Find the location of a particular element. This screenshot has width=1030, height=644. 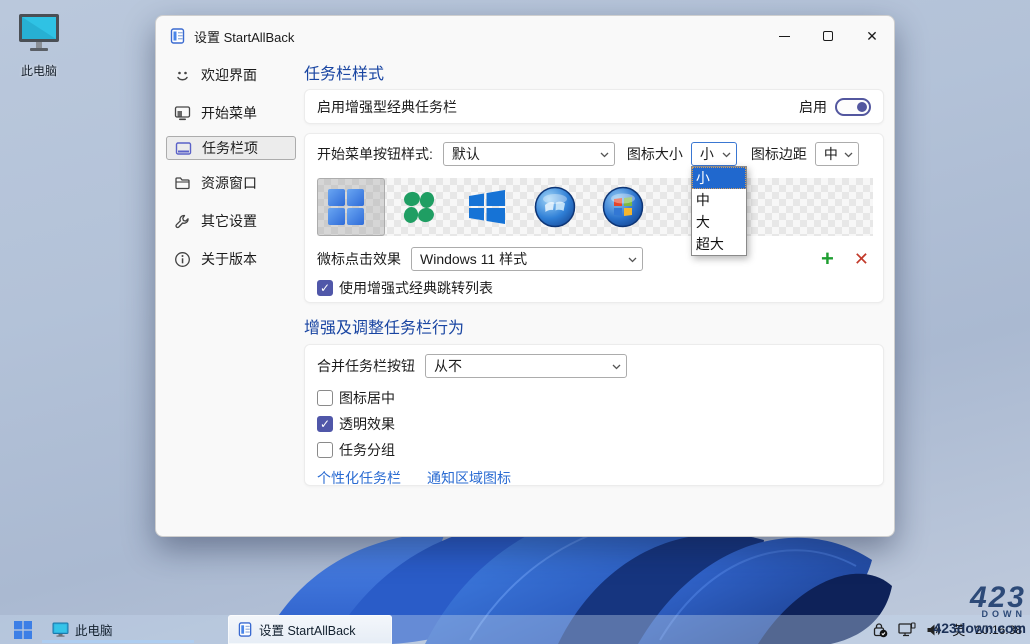

taskbar-behavior-card: 合并任务栏按钮 从不 图标居中 透明效果 任务分组 个性化任务栏 通知区域图 is located at coordinates (594, 415).